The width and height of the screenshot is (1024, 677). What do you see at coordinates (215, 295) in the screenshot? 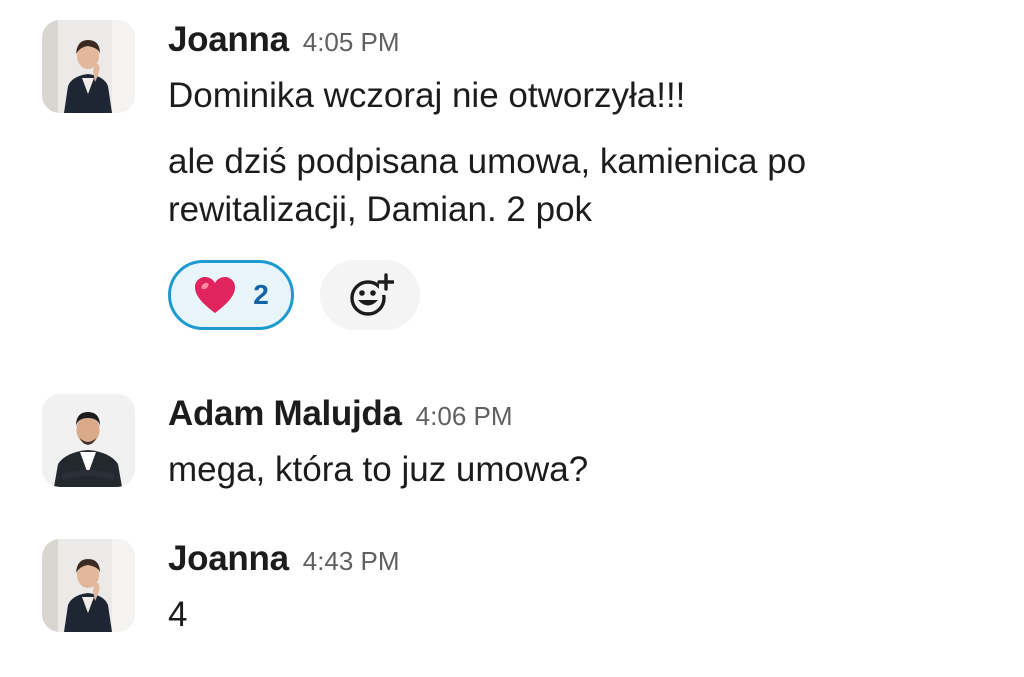
I see `heart-icon` at bounding box center [215, 295].